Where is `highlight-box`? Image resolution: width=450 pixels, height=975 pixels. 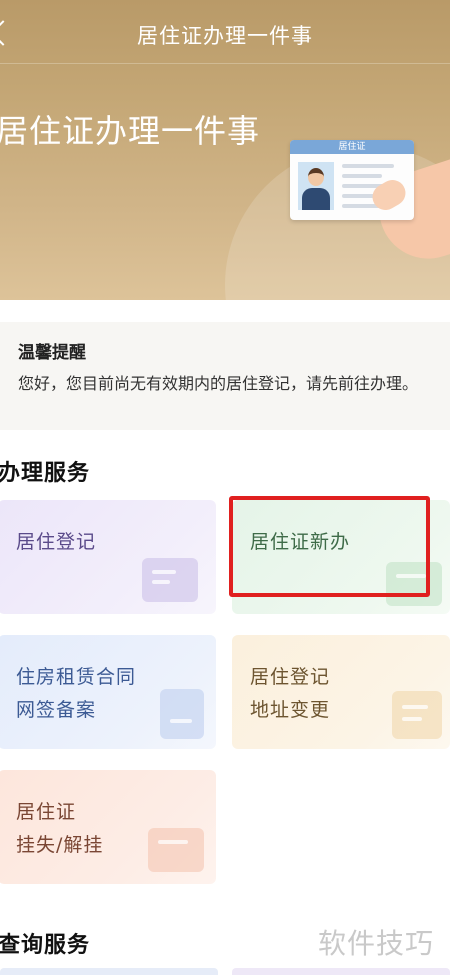 highlight-box is located at coordinates (329, 546).